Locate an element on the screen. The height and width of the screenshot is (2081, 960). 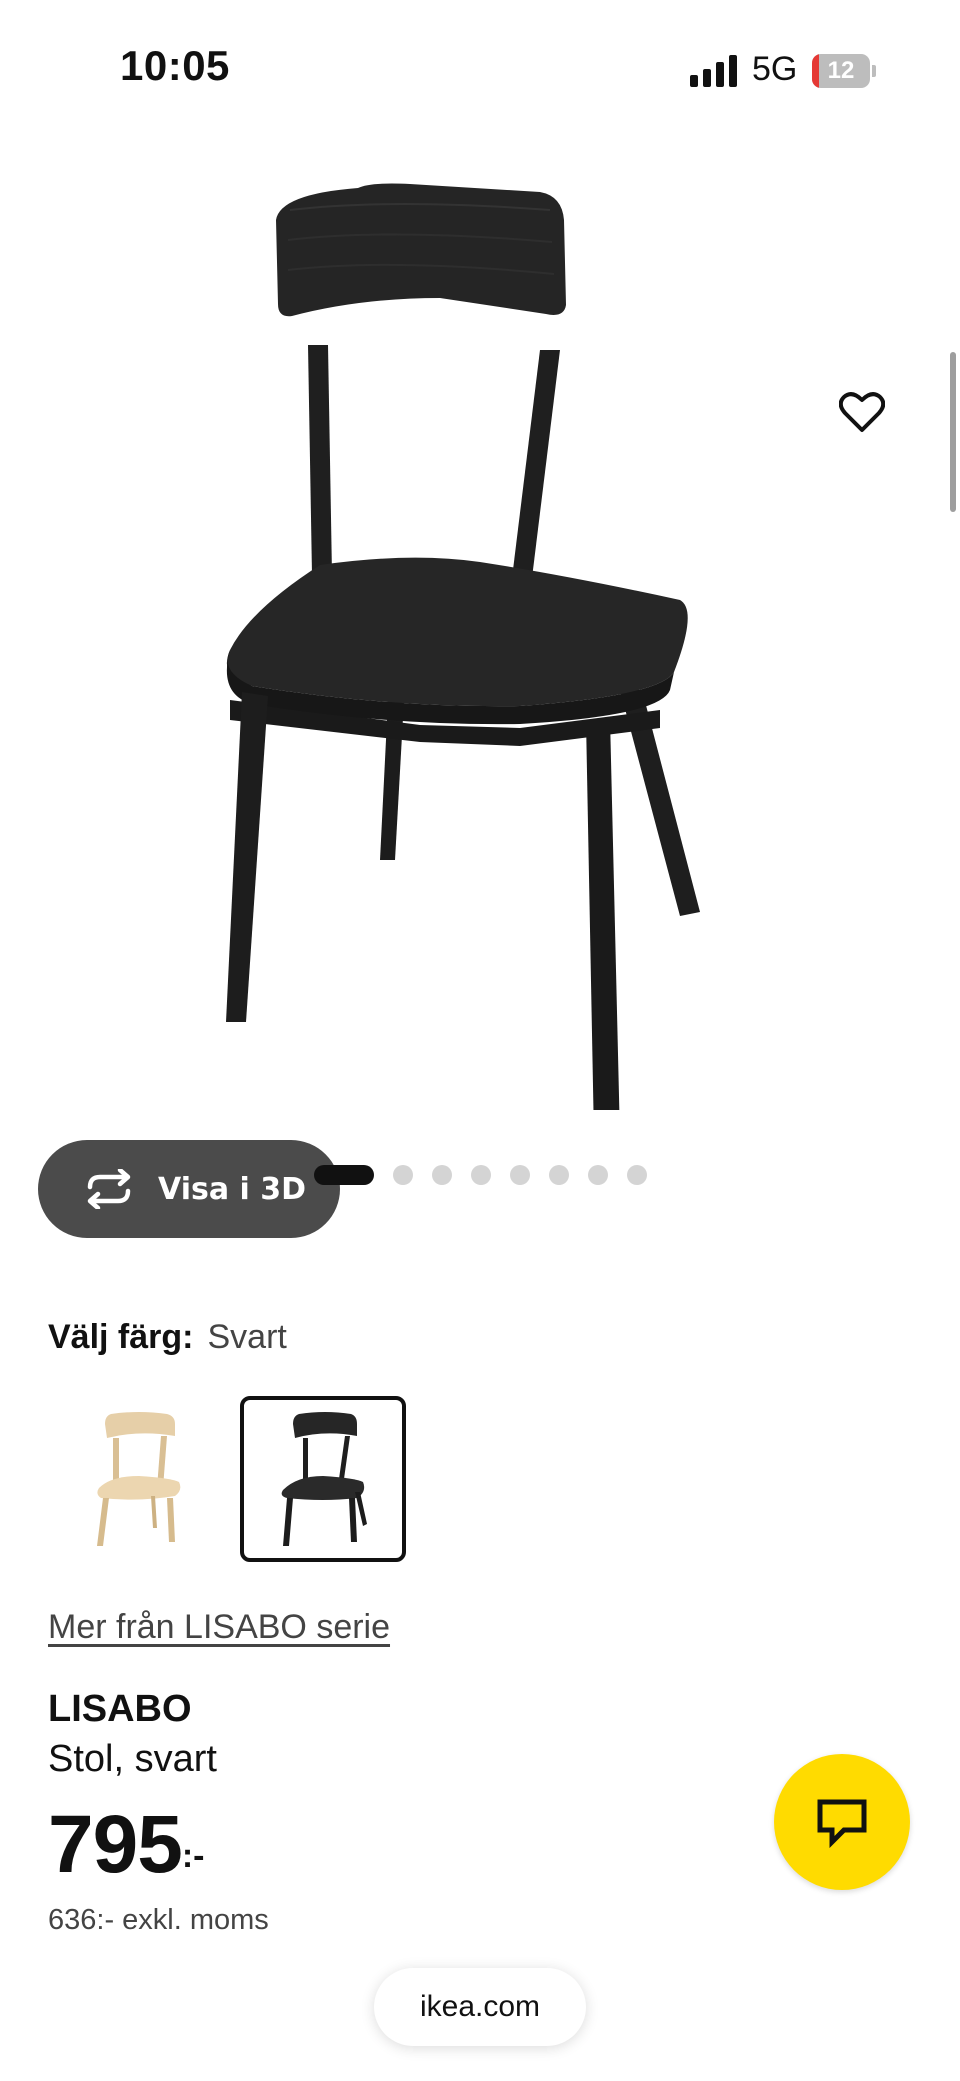
price-amount: 795 is located at coordinates (115, 1844).